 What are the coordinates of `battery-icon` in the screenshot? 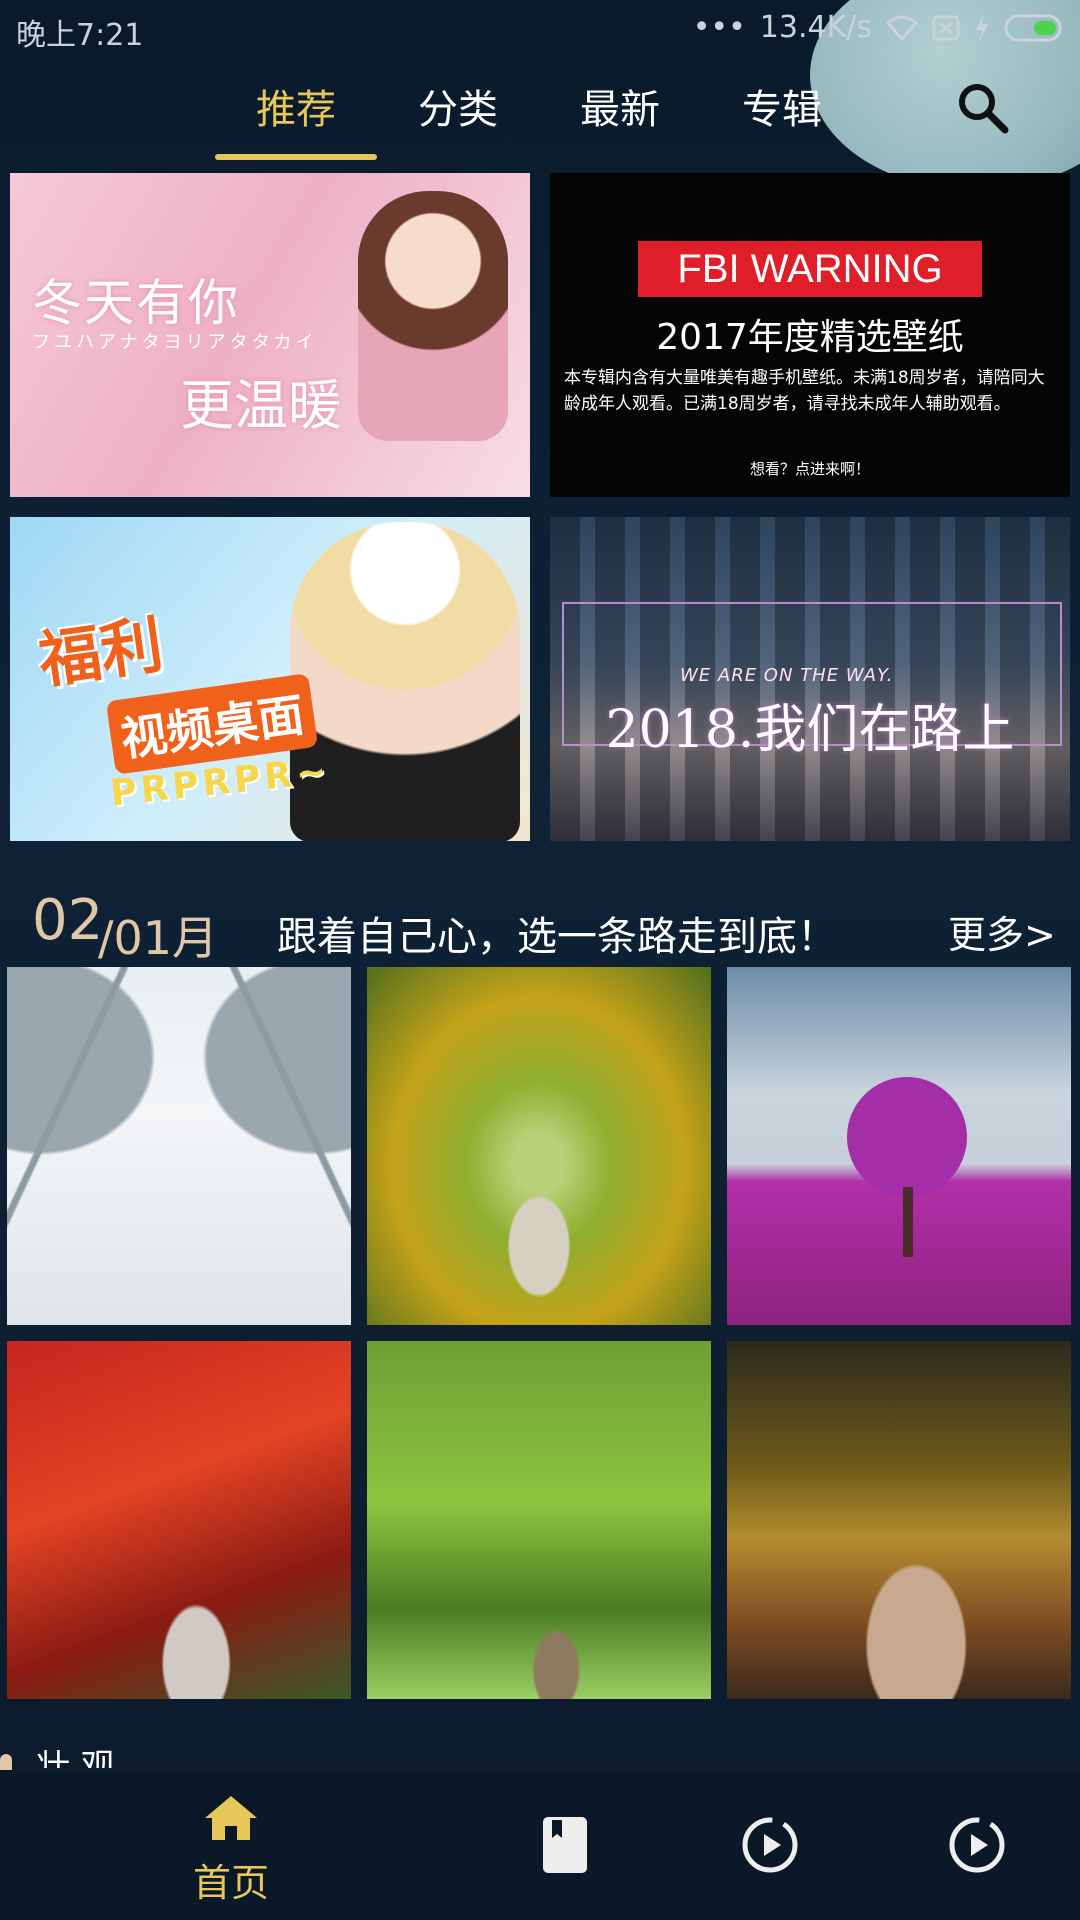 It's located at (1033, 27).